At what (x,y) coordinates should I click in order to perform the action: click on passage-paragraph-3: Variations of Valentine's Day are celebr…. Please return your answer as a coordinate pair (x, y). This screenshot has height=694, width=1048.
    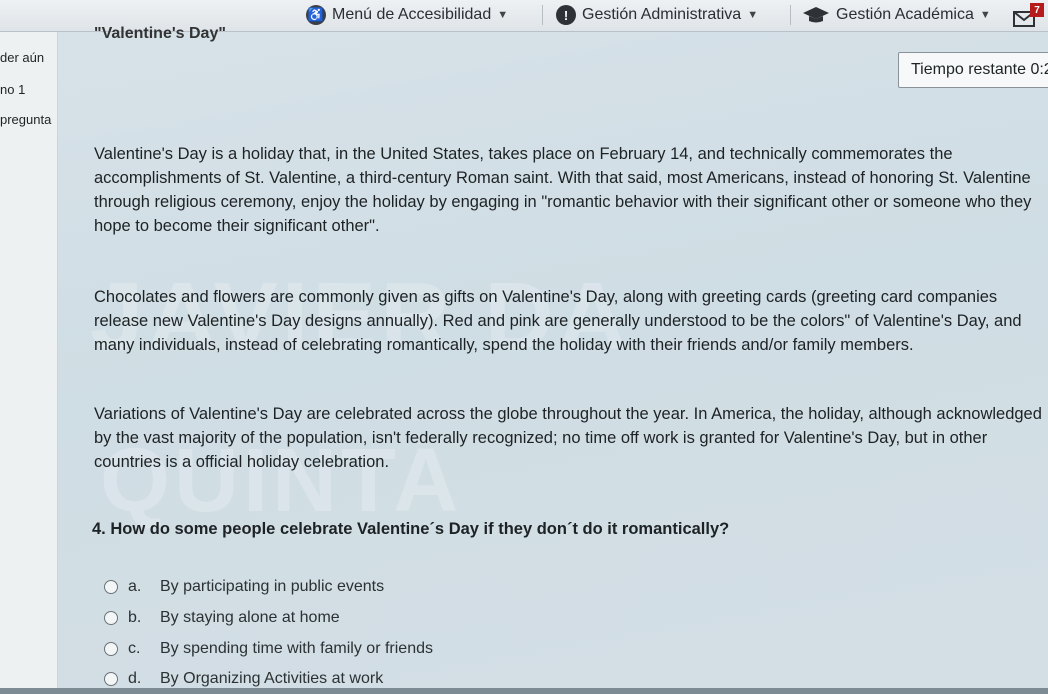
    Looking at the image, I should click on (568, 438).